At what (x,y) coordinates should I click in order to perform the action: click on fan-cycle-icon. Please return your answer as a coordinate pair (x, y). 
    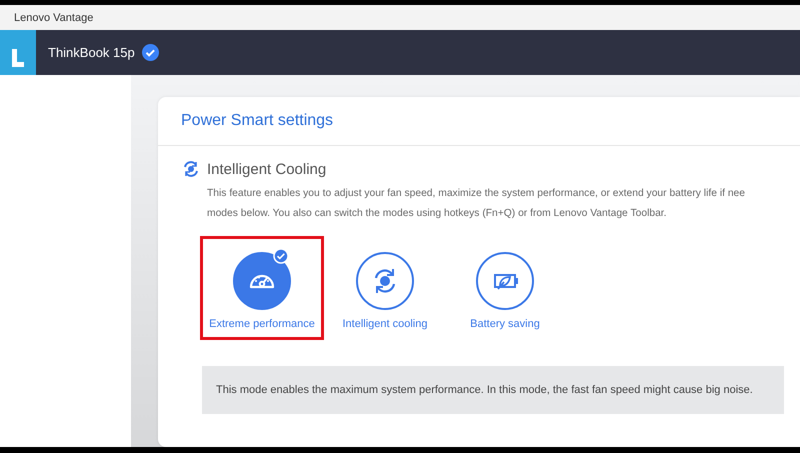
    Looking at the image, I should click on (191, 169).